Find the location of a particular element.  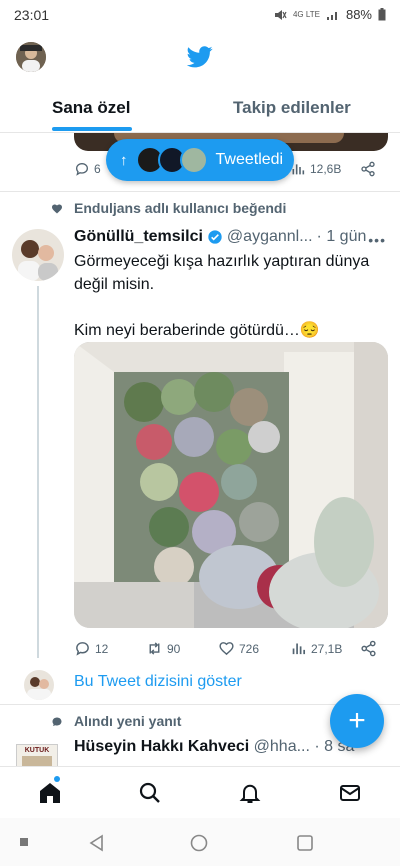

status-indicators: 4G LTE 88% is located at coordinates (329, 14).